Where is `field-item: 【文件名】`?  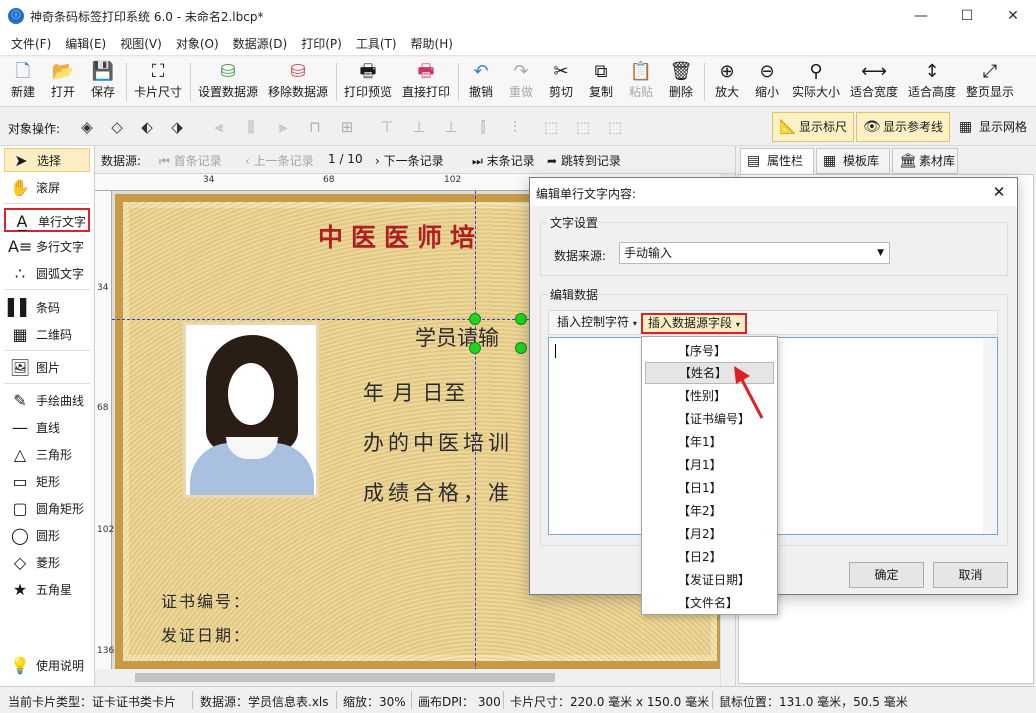
field-item: 【文件名】 is located at coordinates (709, 603).